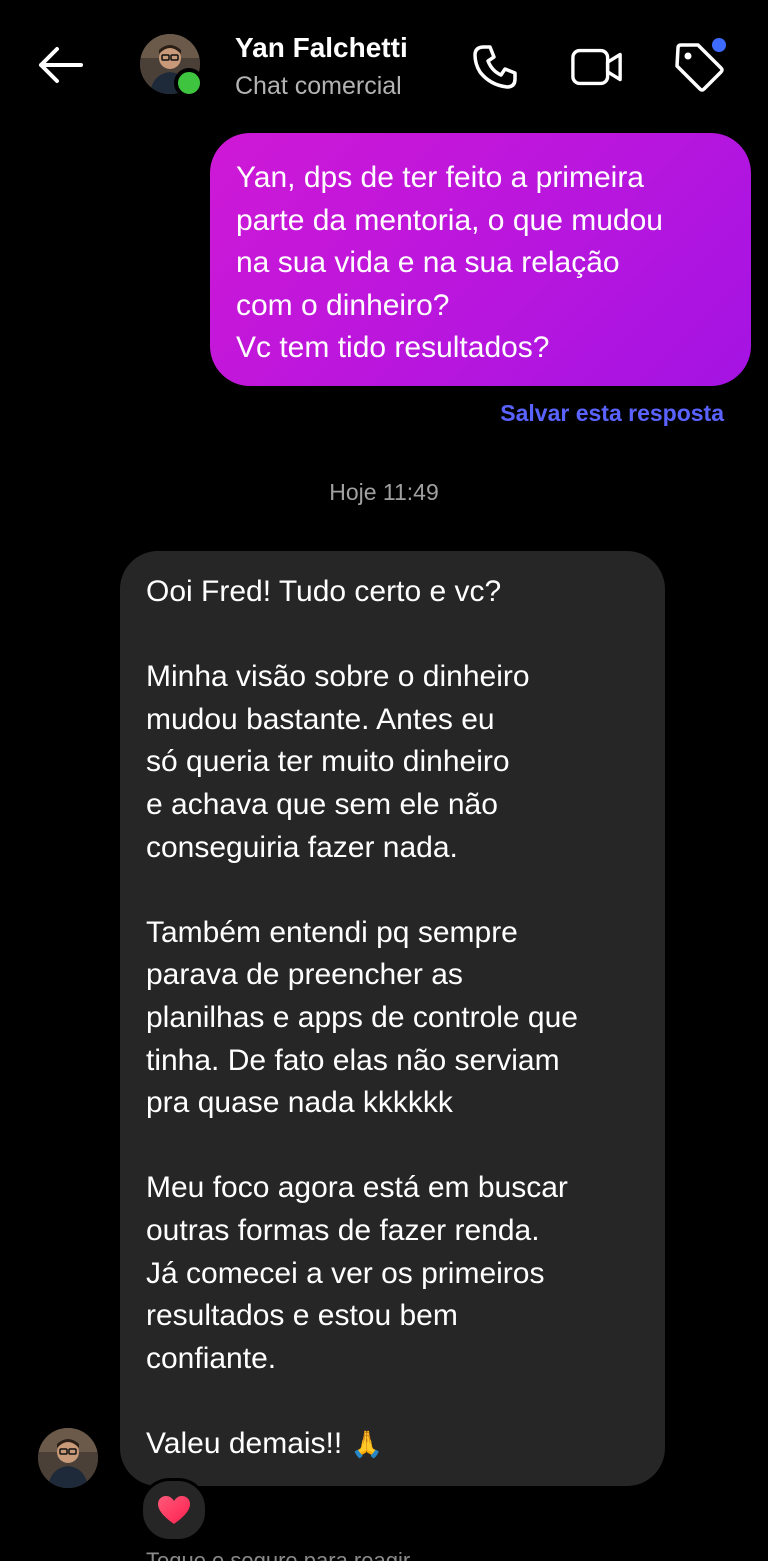 This screenshot has height=1561, width=768. Describe the element at coordinates (699, 66) in the screenshot. I see `tag-button` at that location.